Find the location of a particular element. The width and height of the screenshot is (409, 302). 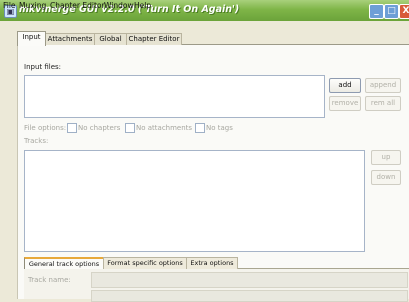

tab-input: Input is located at coordinates (31, 38).